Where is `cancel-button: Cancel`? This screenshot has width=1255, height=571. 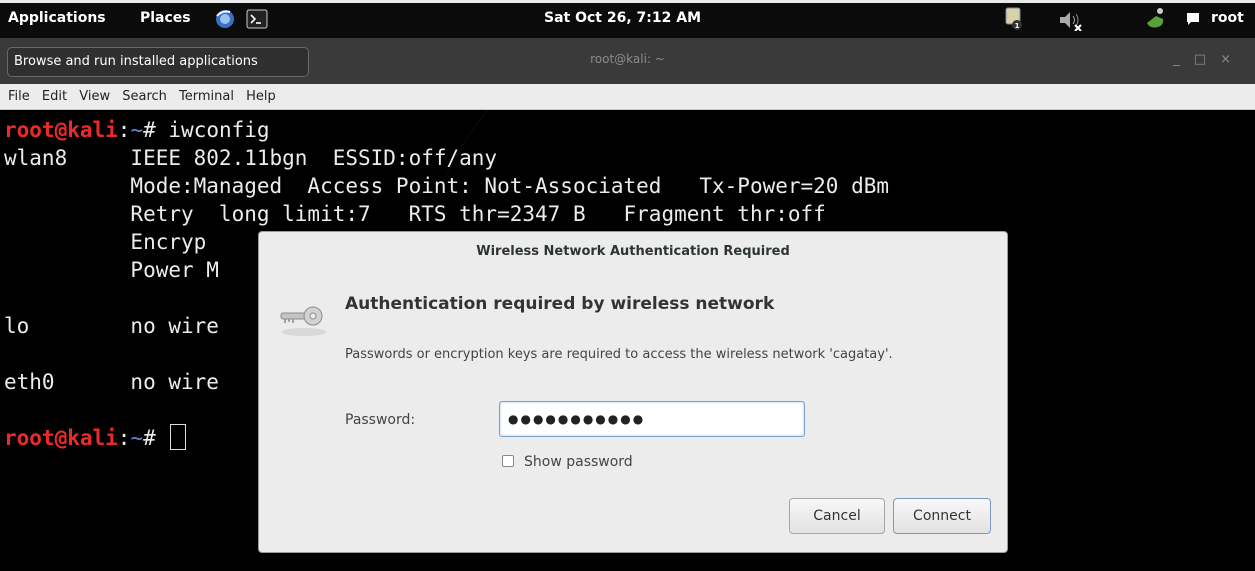 cancel-button: Cancel is located at coordinates (837, 516).